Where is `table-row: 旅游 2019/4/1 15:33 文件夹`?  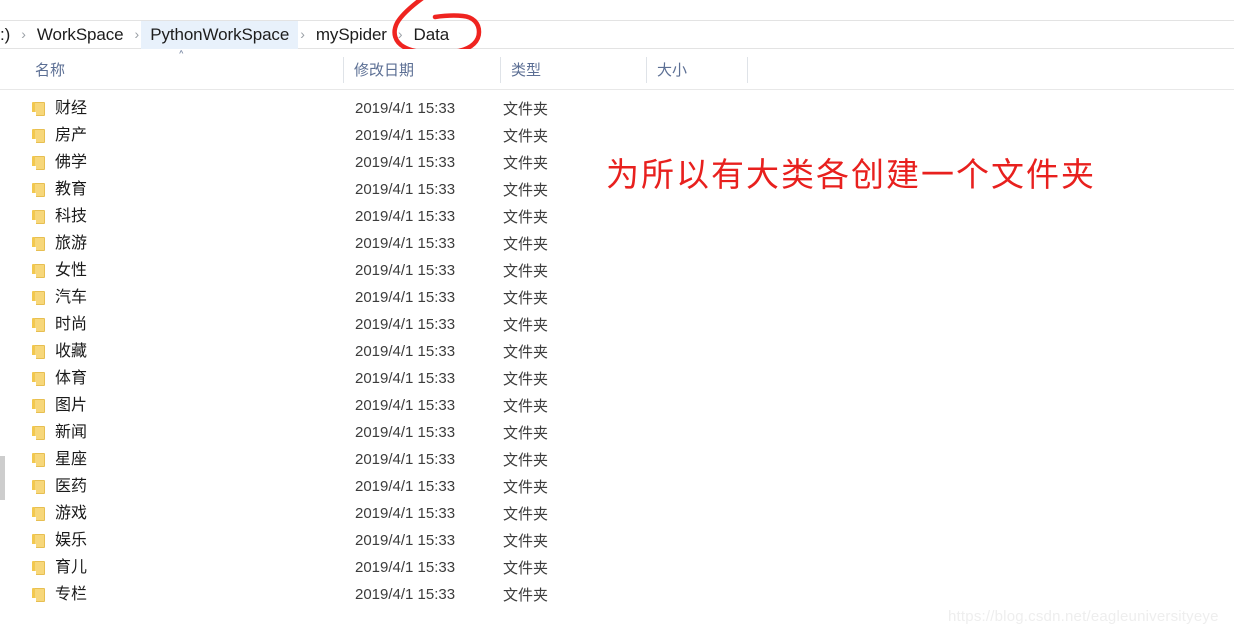
table-row: 旅游 2019/4/1 15:33 文件夹 is located at coordinates (617, 243).